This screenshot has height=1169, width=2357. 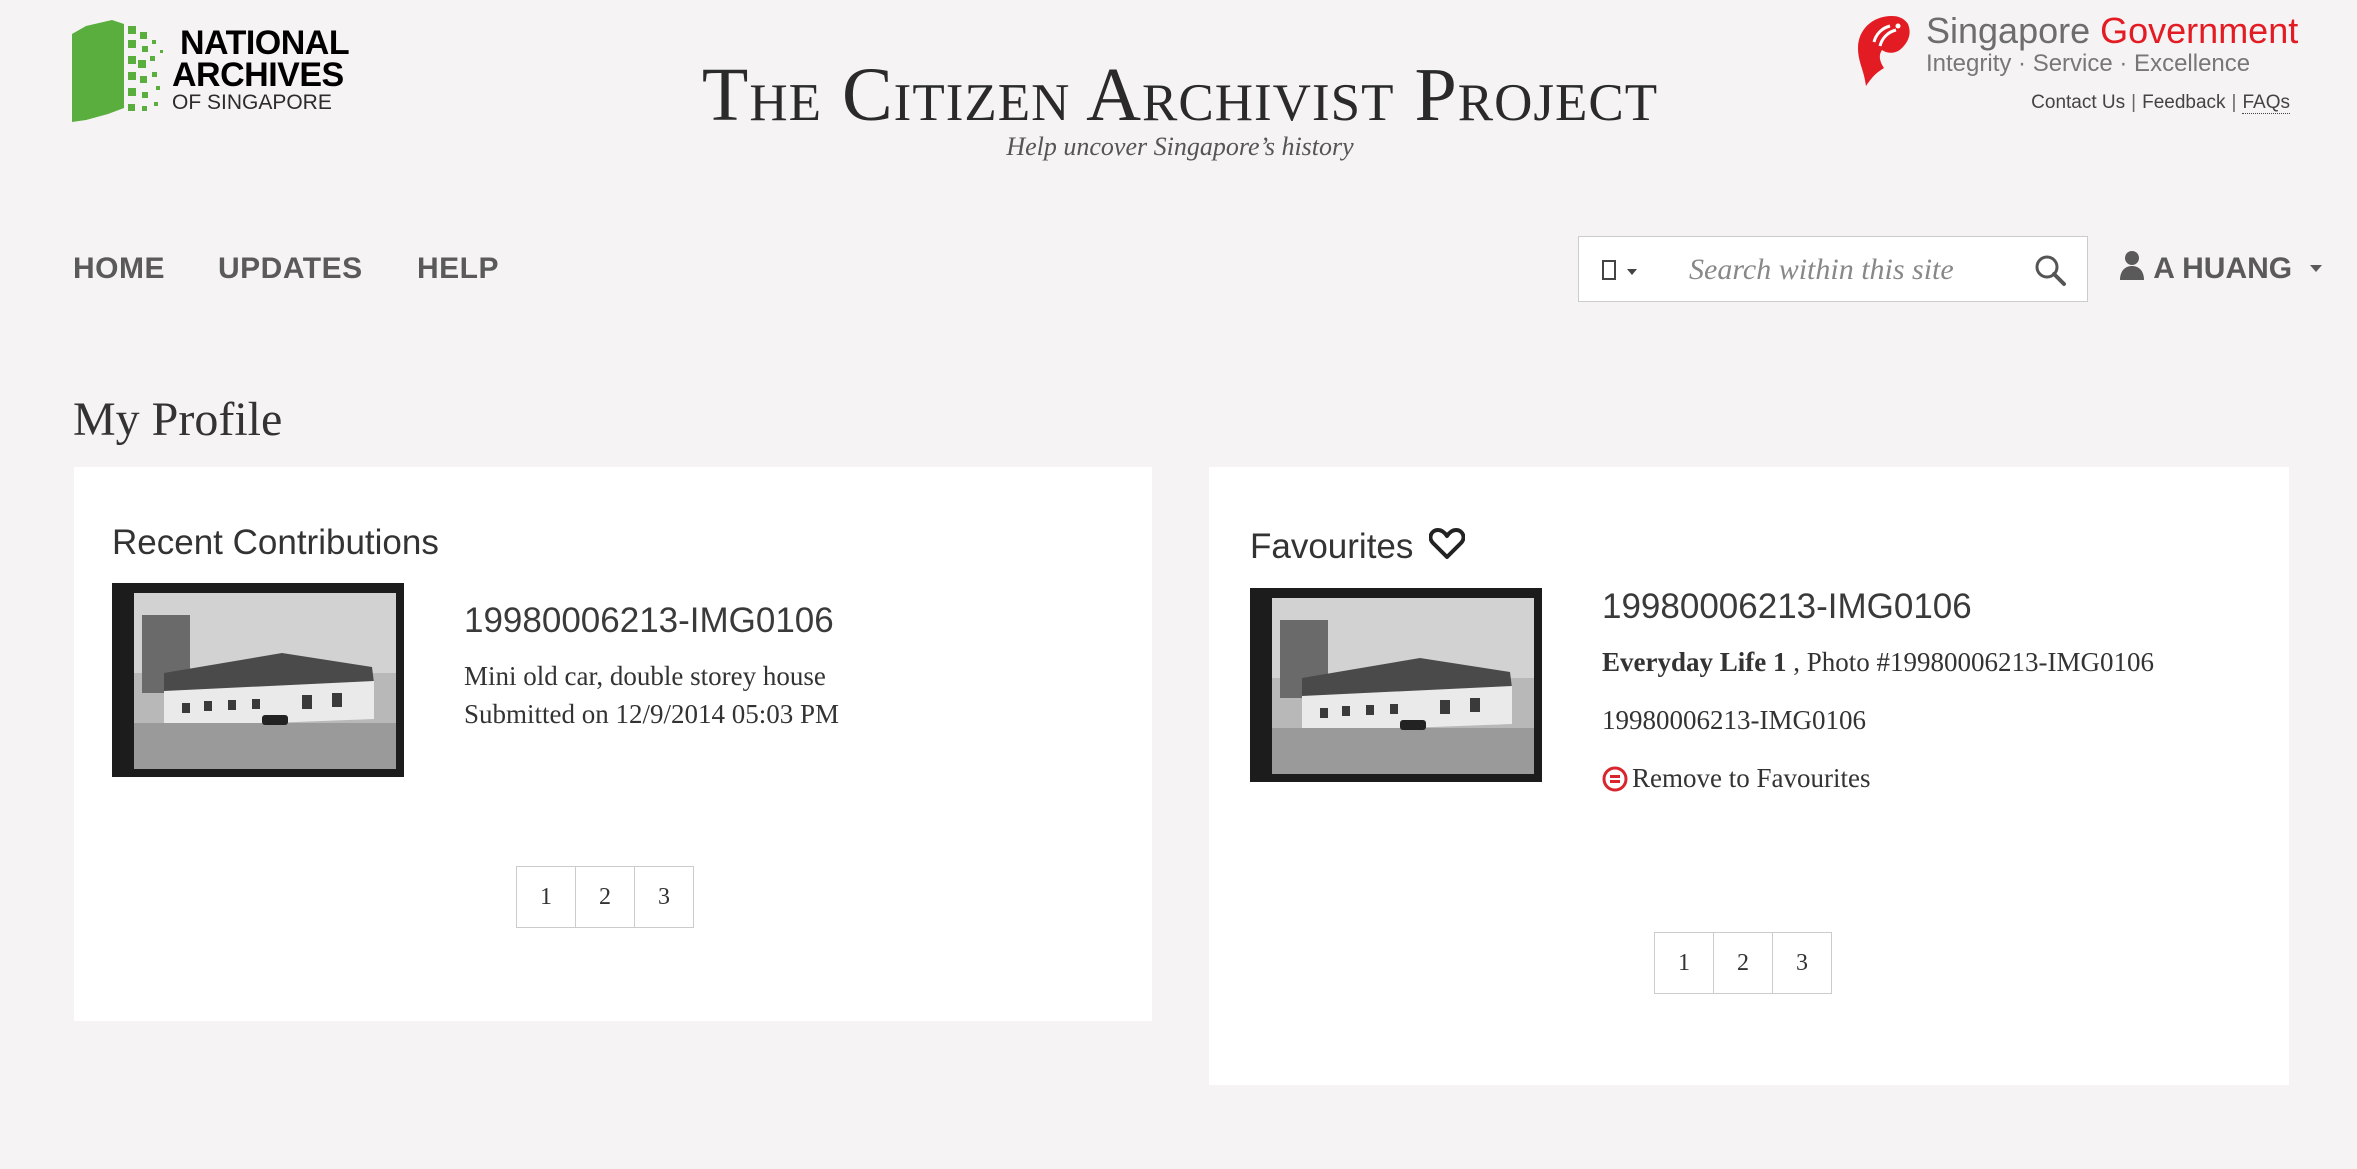 I want to click on nas-logo-mark: NATIONAL ARCHIVES OF SINGAPORE, so click(x=211, y=71).